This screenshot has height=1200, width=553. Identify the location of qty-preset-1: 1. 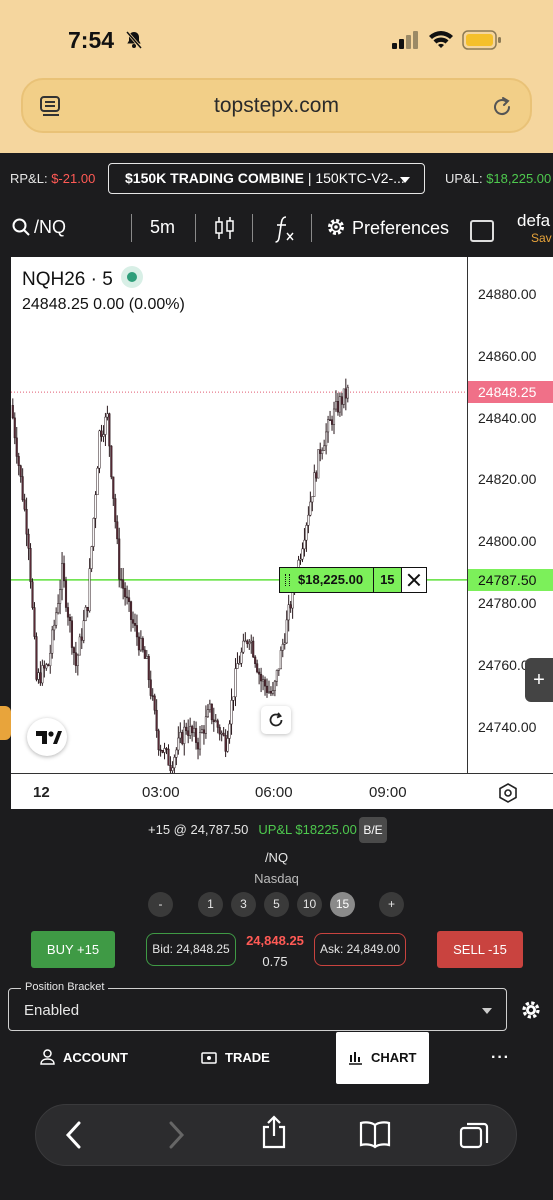
(210, 904).